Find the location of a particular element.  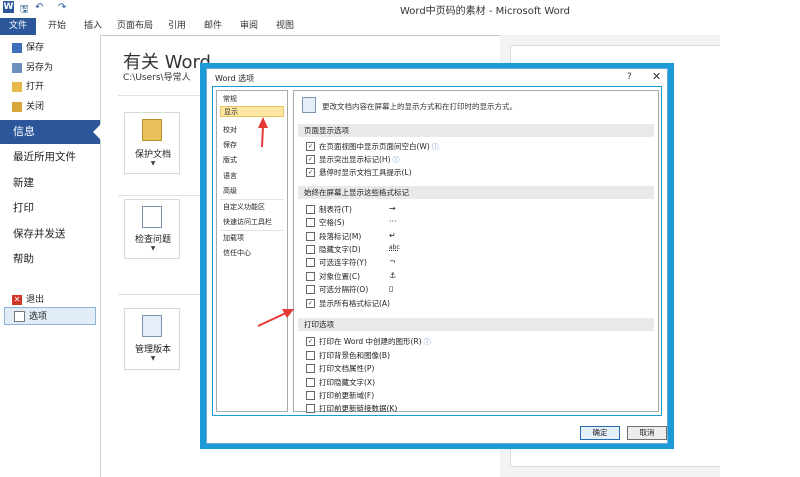

tab-insert: 插入 is located at coordinates (93, 26).